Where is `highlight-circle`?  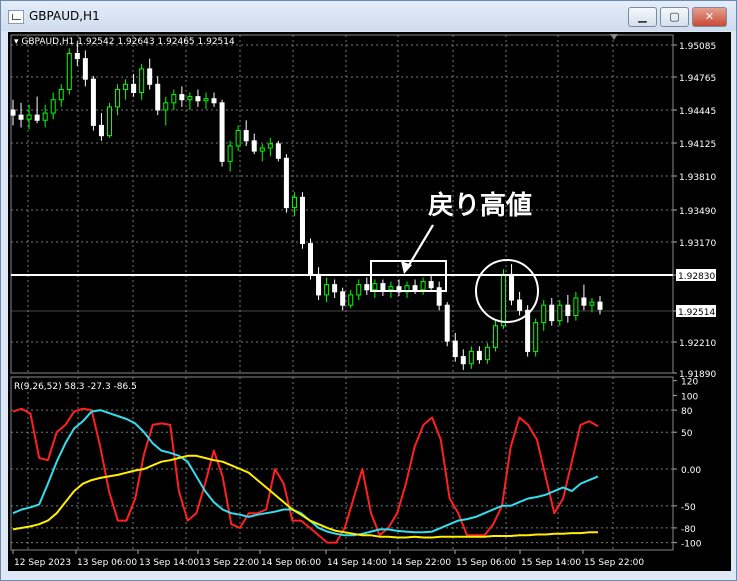
highlight-circle is located at coordinates (507, 291).